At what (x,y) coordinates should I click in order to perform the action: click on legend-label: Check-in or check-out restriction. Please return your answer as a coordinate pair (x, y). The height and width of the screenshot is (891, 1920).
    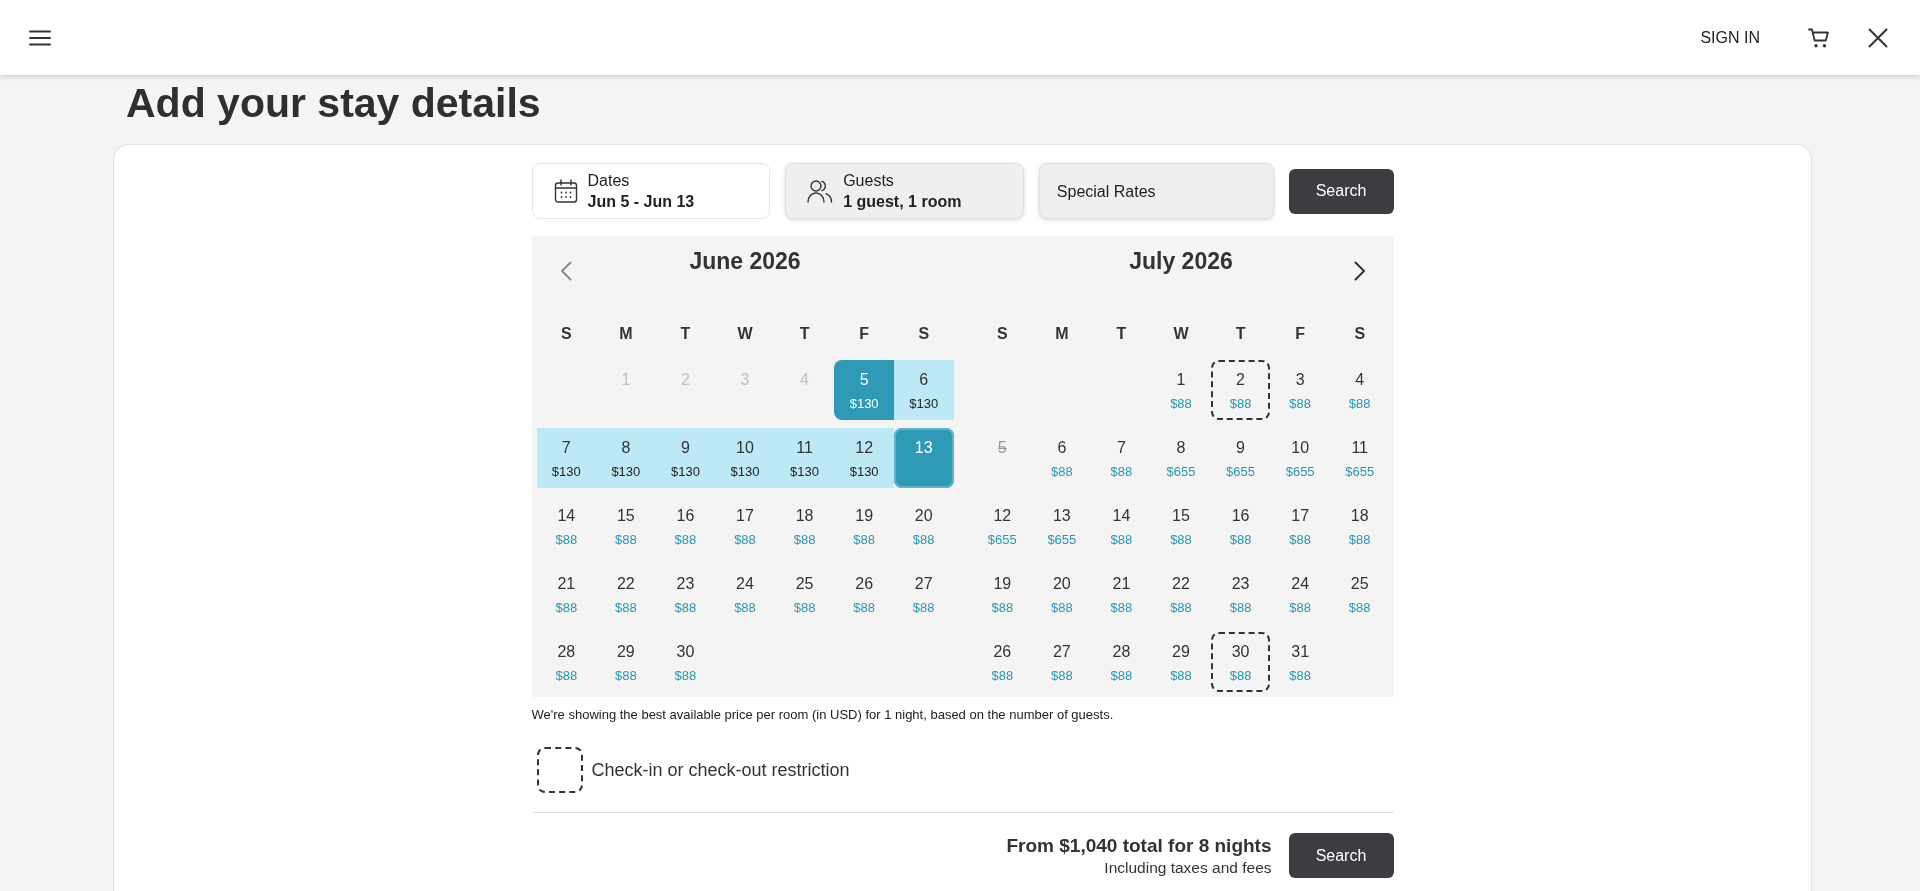
    Looking at the image, I should click on (720, 770).